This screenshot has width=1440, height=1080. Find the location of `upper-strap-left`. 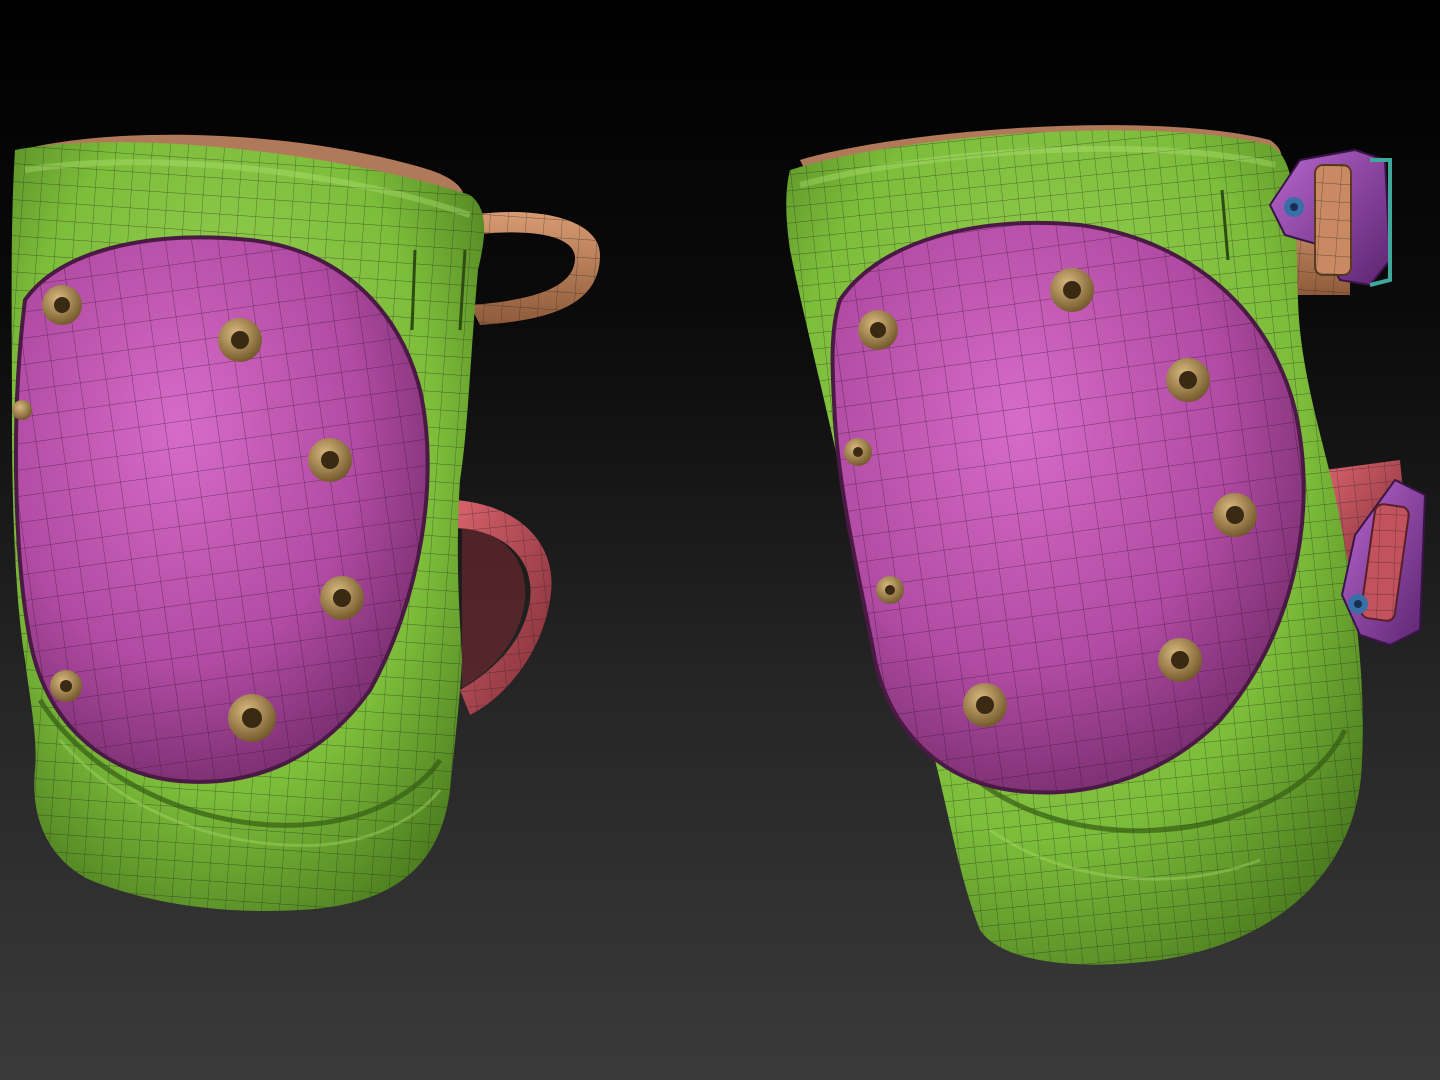

upper-strap-left is located at coordinates (535, 268).